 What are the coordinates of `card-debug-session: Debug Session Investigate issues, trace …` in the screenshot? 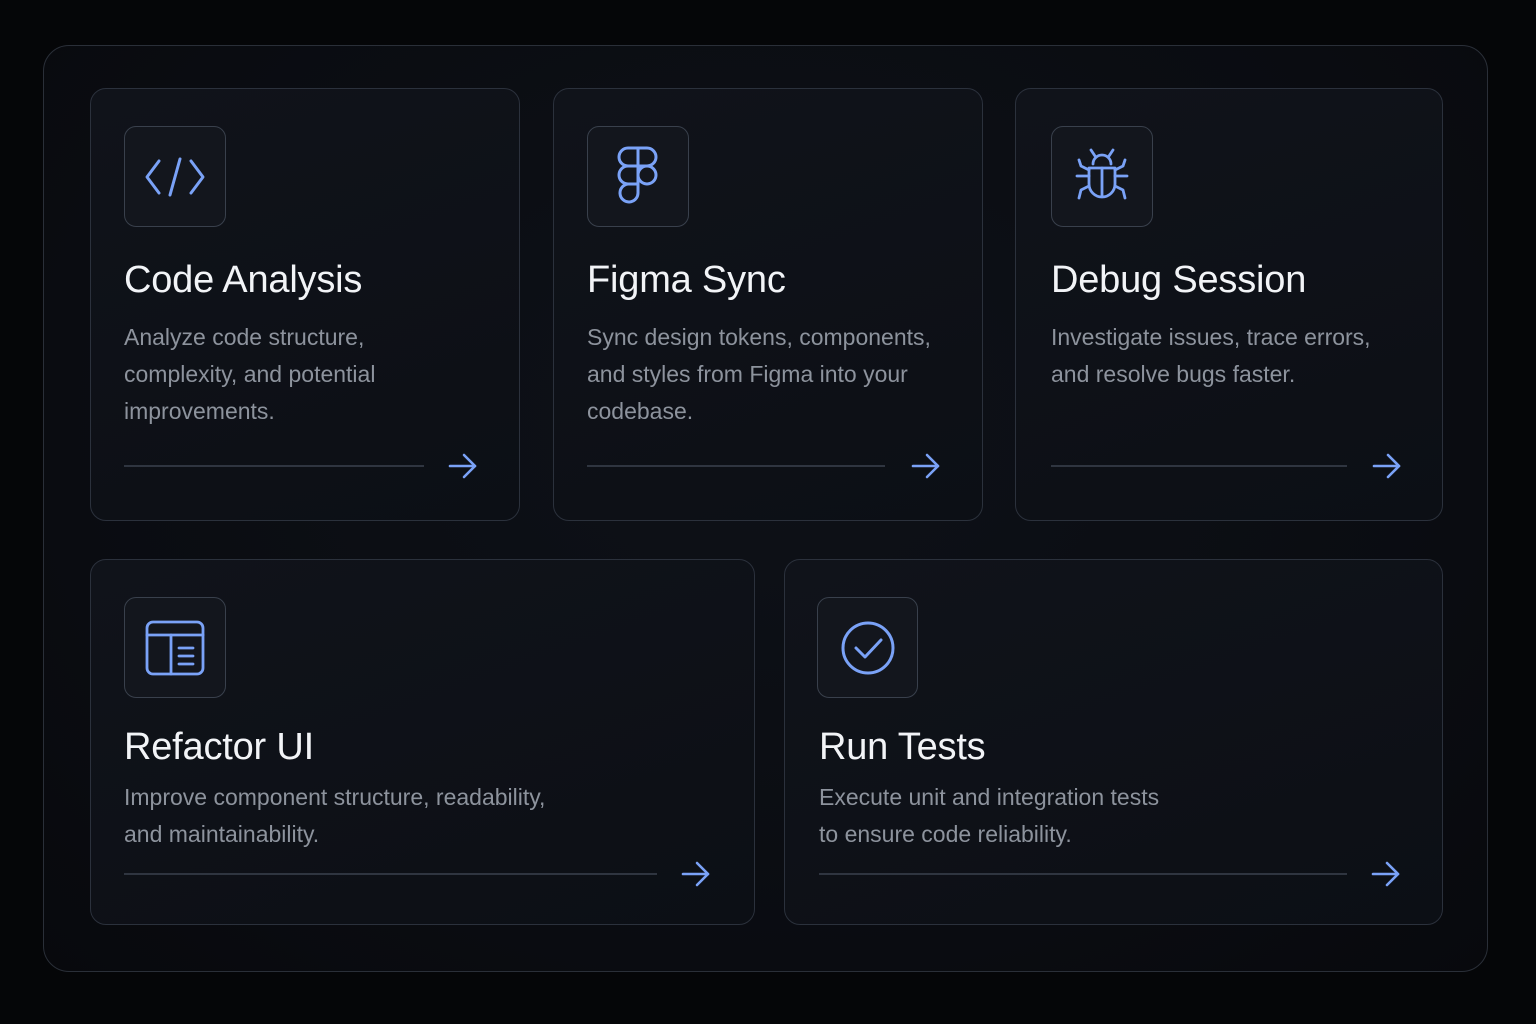 It's located at (1229, 304).